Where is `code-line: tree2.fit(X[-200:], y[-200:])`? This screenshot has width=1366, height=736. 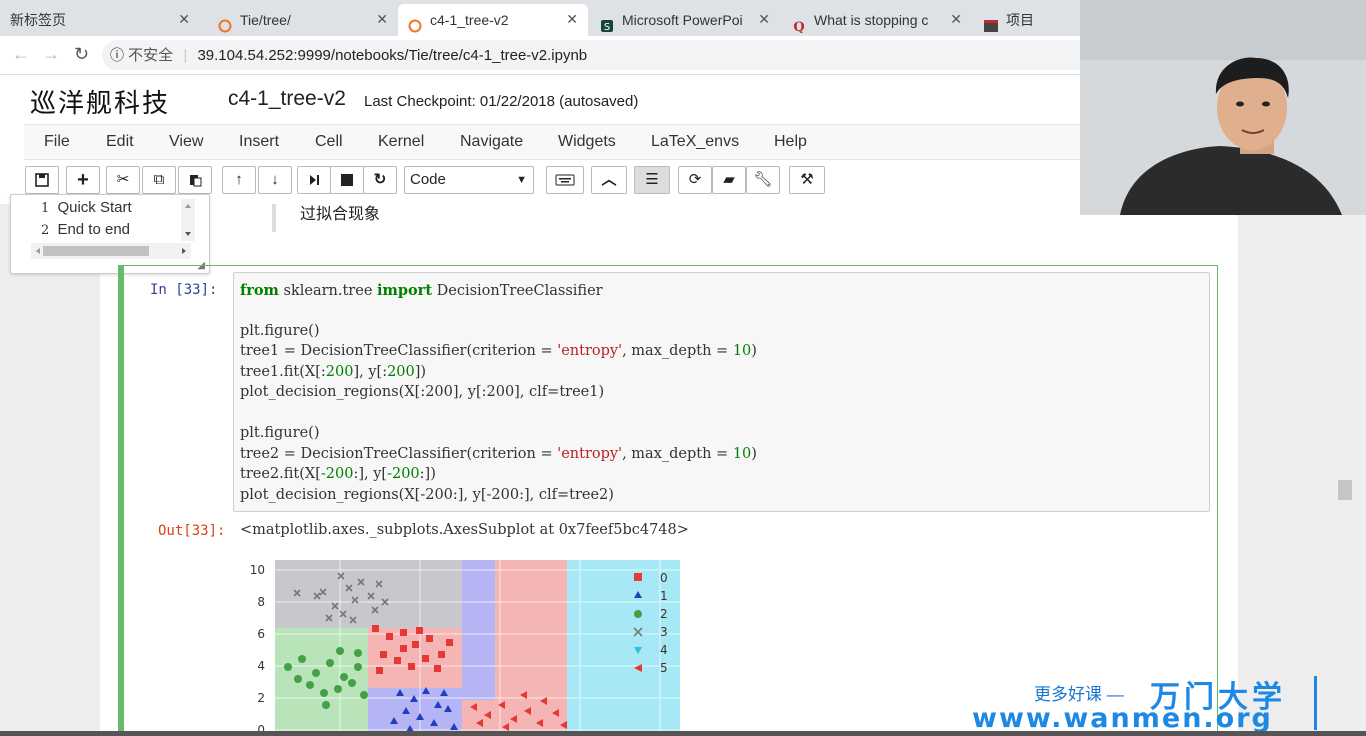
code-line: tree2.fit(X[-200:], y[-200:]) is located at coordinates (338, 474).